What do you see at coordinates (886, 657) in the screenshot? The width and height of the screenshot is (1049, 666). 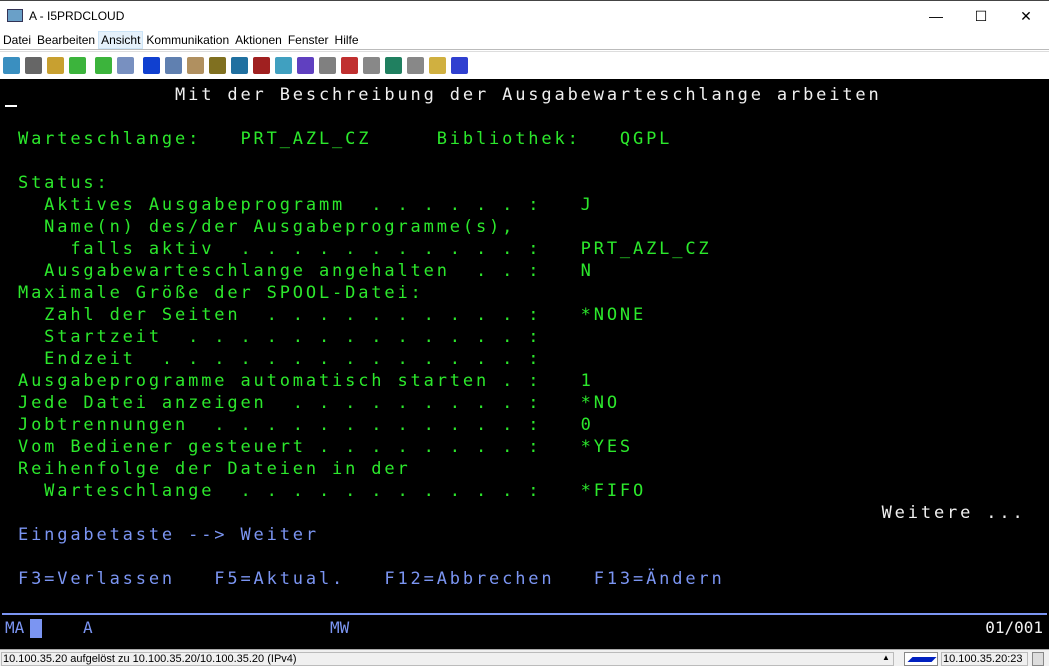 I see `scroll-up-icon: ▲` at bounding box center [886, 657].